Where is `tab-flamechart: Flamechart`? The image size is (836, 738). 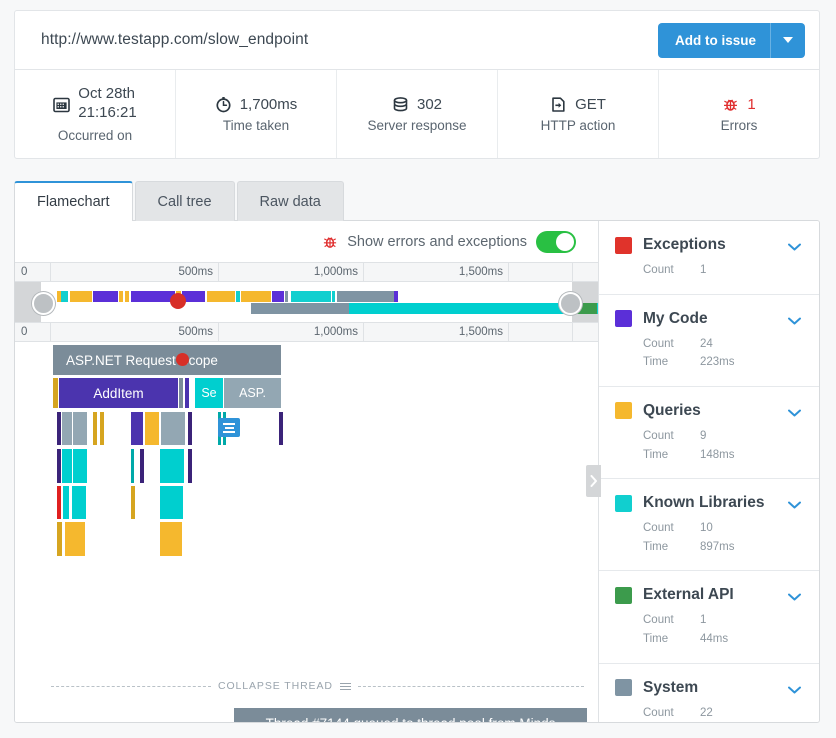 tab-flamechart: Flamechart is located at coordinates (73, 201).